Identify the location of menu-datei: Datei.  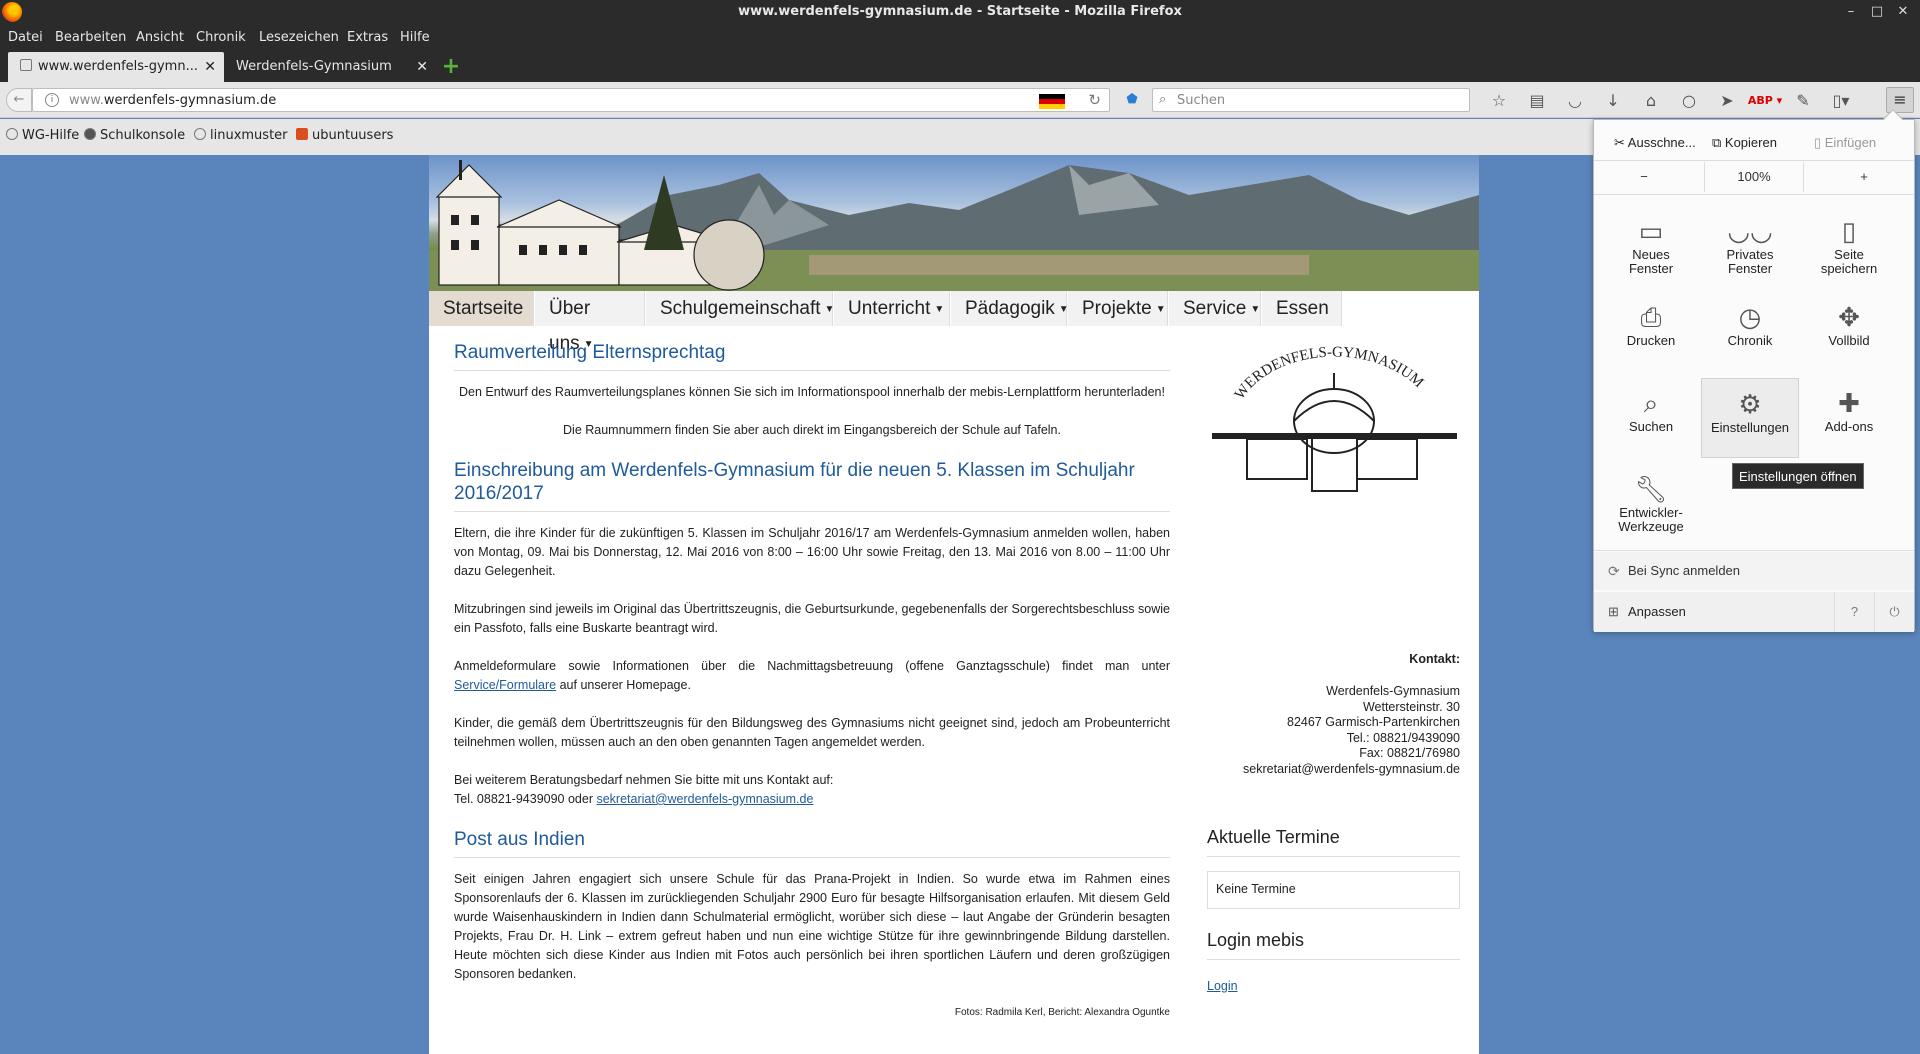
(25, 37).